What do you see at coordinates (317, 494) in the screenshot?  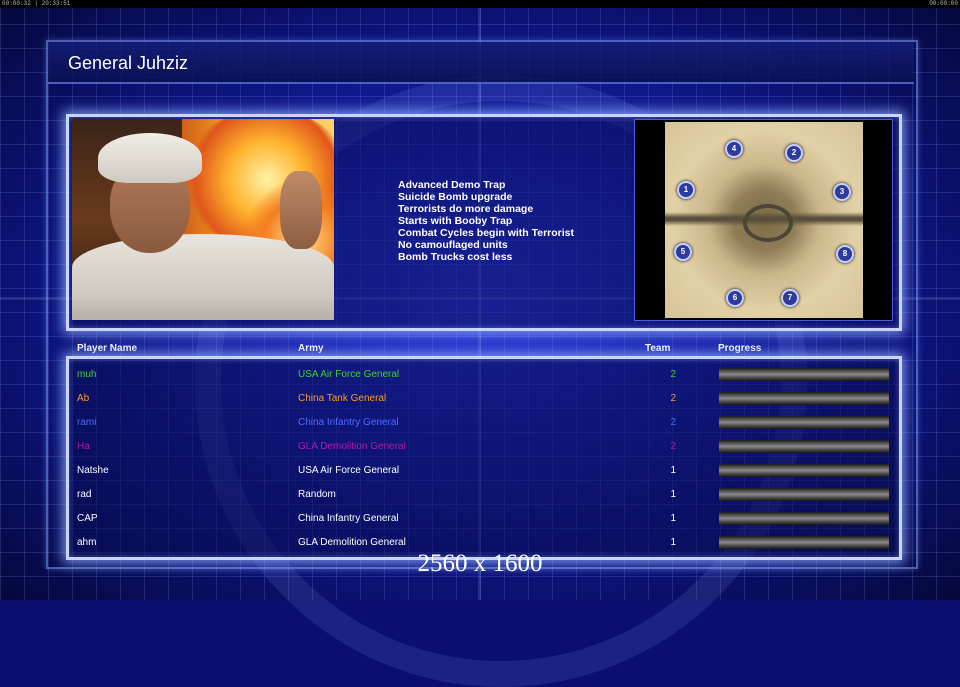 I see `player-army: Random` at bounding box center [317, 494].